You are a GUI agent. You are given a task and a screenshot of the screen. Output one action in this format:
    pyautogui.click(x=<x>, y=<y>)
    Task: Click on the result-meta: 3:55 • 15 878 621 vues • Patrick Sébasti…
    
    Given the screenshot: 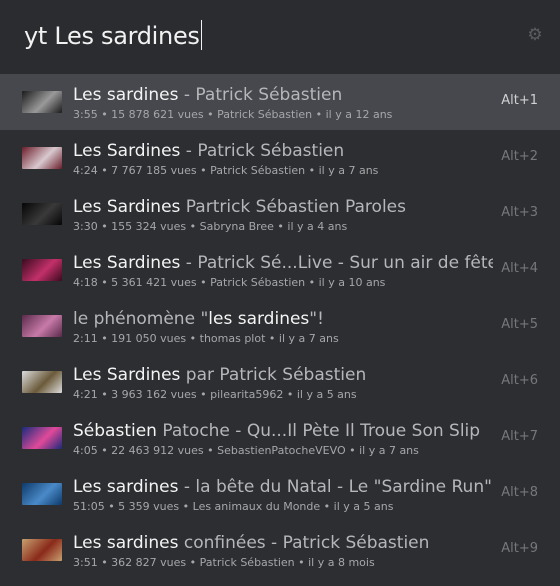 What is the action you would take?
    pyautogui.click(x=233, y=114)
    